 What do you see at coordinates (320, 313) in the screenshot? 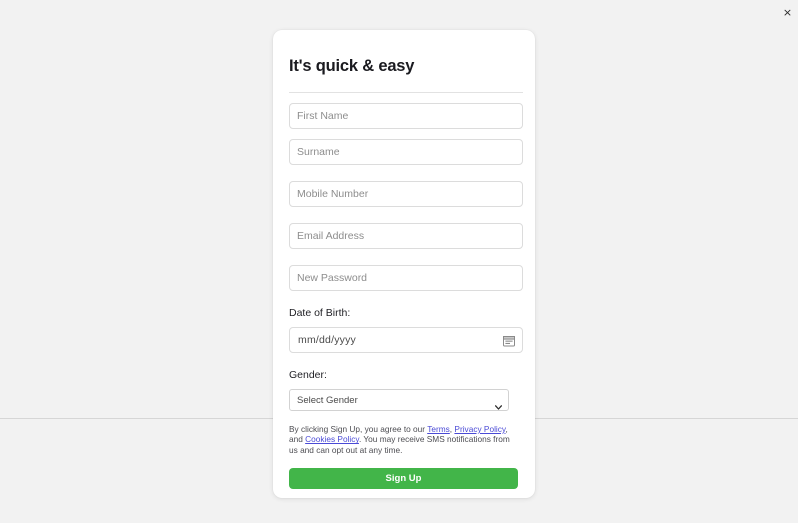
I see `date-of-birth-label: Date of Birth:` at bounding box center [320, 313].